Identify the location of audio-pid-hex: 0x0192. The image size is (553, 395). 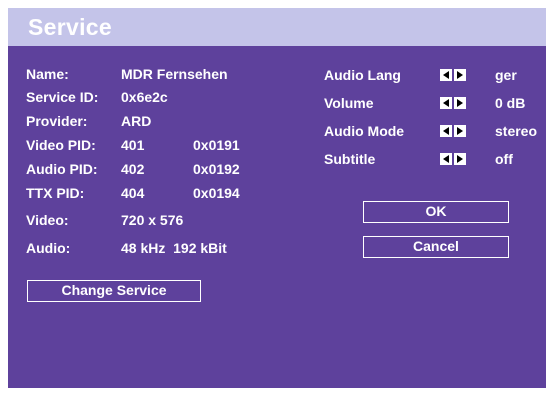
(216, 169).